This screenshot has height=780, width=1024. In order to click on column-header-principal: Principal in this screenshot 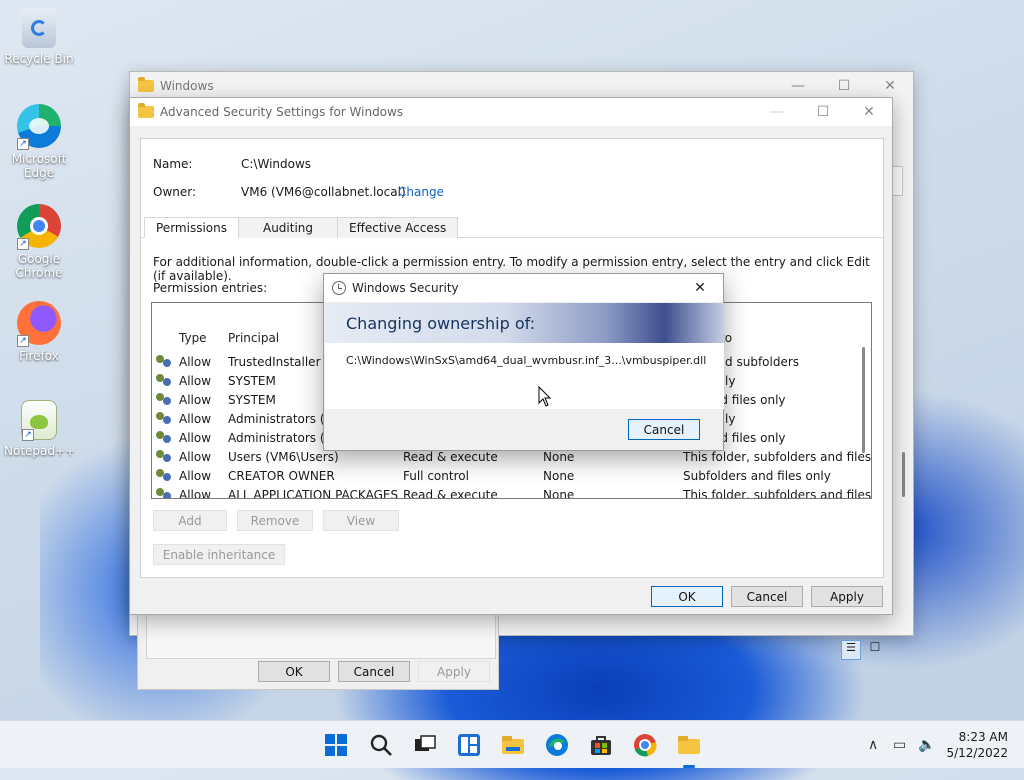, I will do `click(253, 338)`.